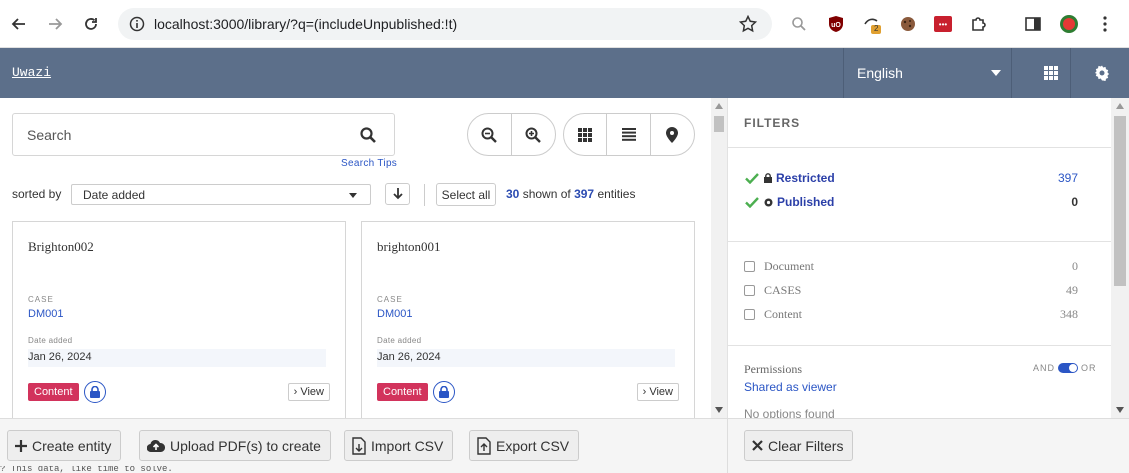  Describe the element at coordinates (616, 194) in the screenshot. I see `entities-text: entities` at that location.